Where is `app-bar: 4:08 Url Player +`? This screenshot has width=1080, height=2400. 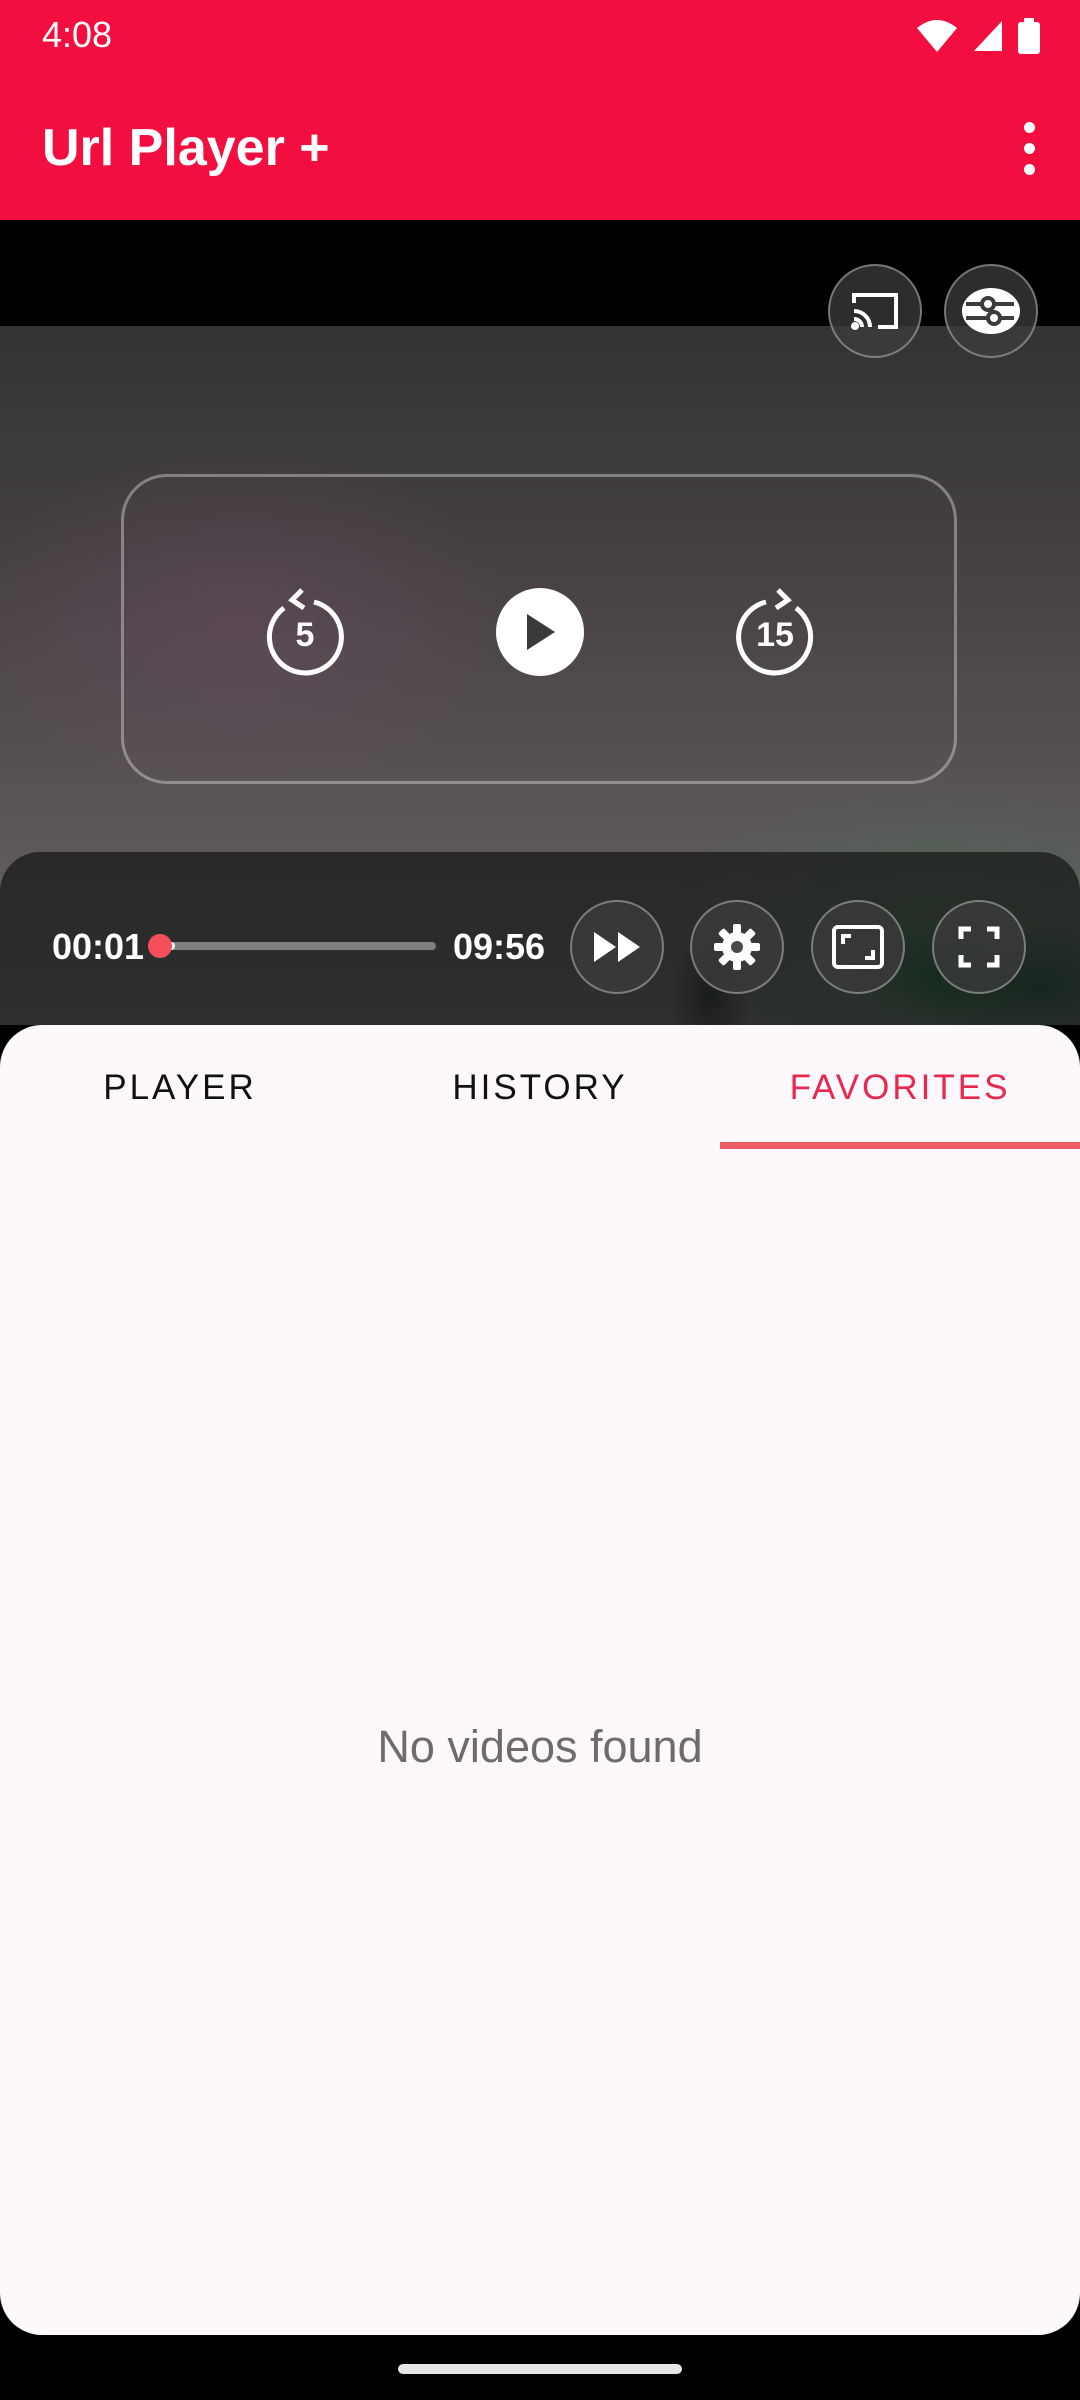
app-bar: 4:08 Url Player + is located at coordinates (540, 110).